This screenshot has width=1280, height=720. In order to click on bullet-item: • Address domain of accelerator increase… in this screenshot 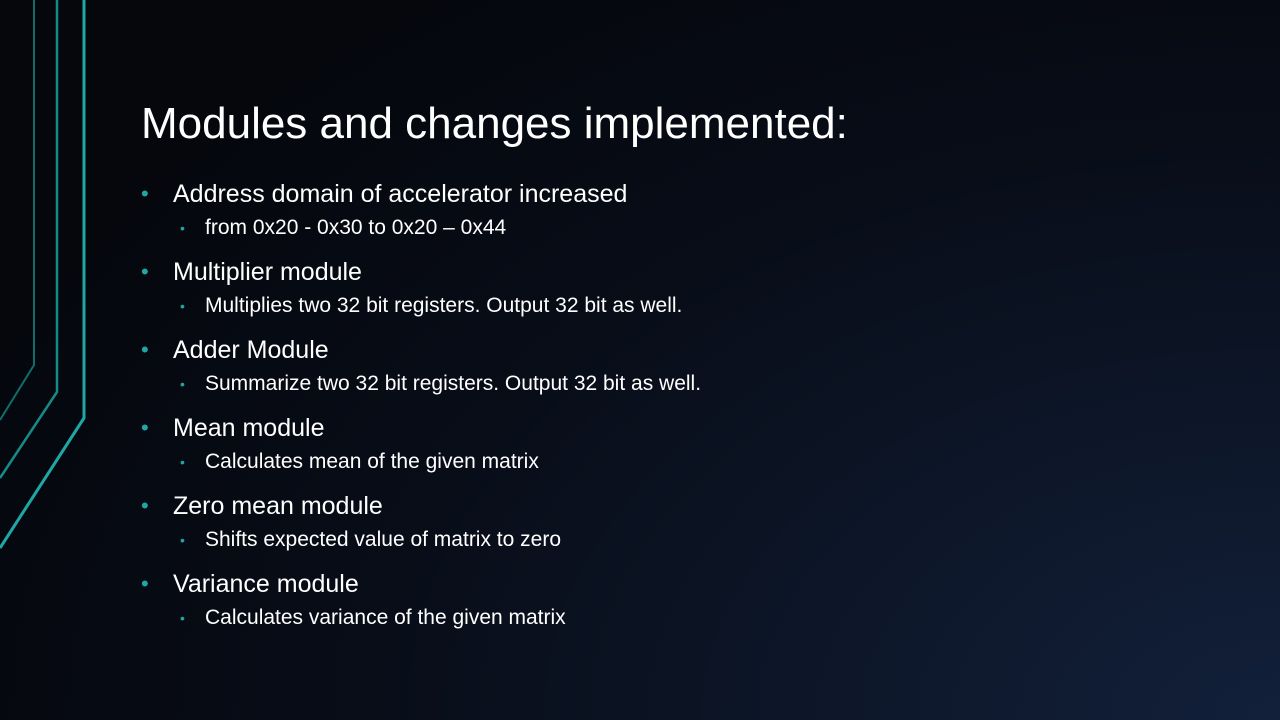, I will do `click(641, 215)`.